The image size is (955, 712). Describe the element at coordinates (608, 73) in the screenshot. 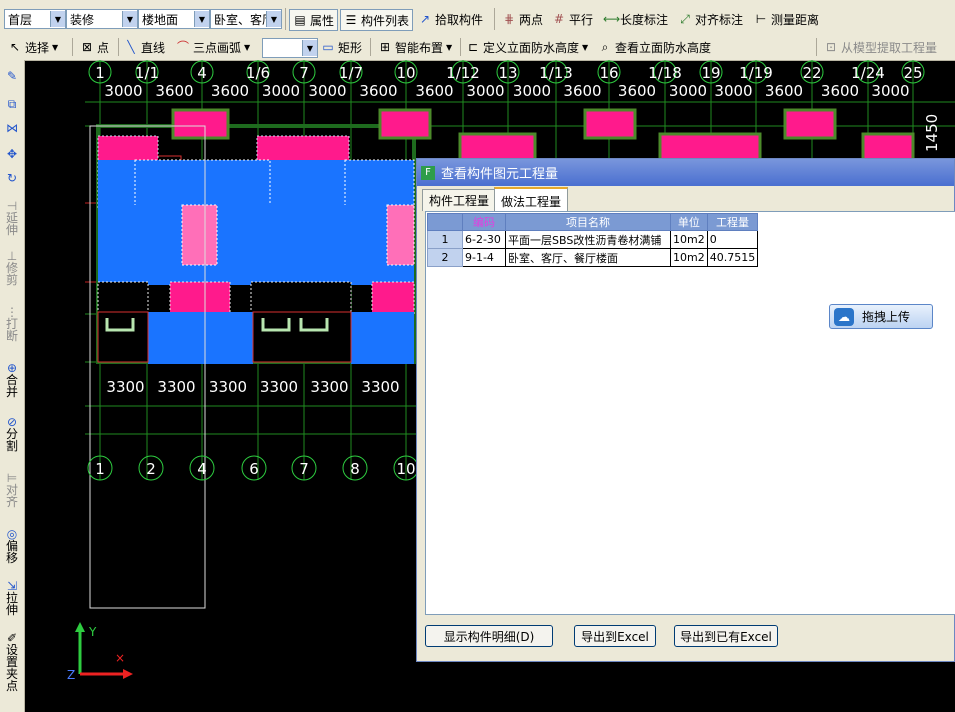

I see `axis-label-top: 16` at that location.